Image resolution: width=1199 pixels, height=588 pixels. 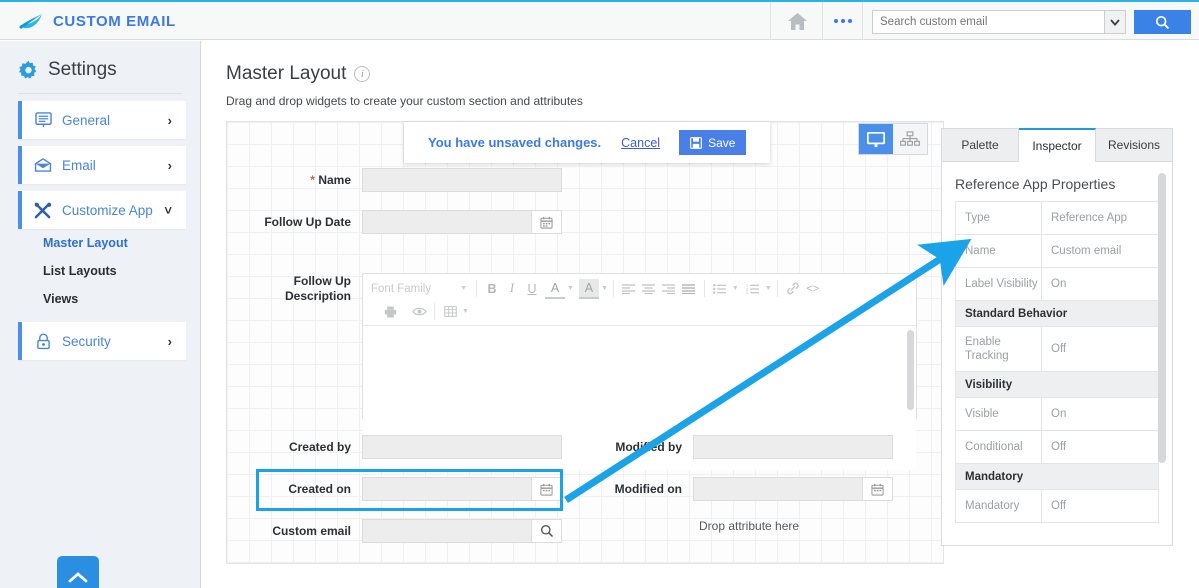 What do you see at coordinates (100, 271) in the screenshot?
I see `sidebar-item-list-layouts: List Layouts` at bounding box center [100, 271].